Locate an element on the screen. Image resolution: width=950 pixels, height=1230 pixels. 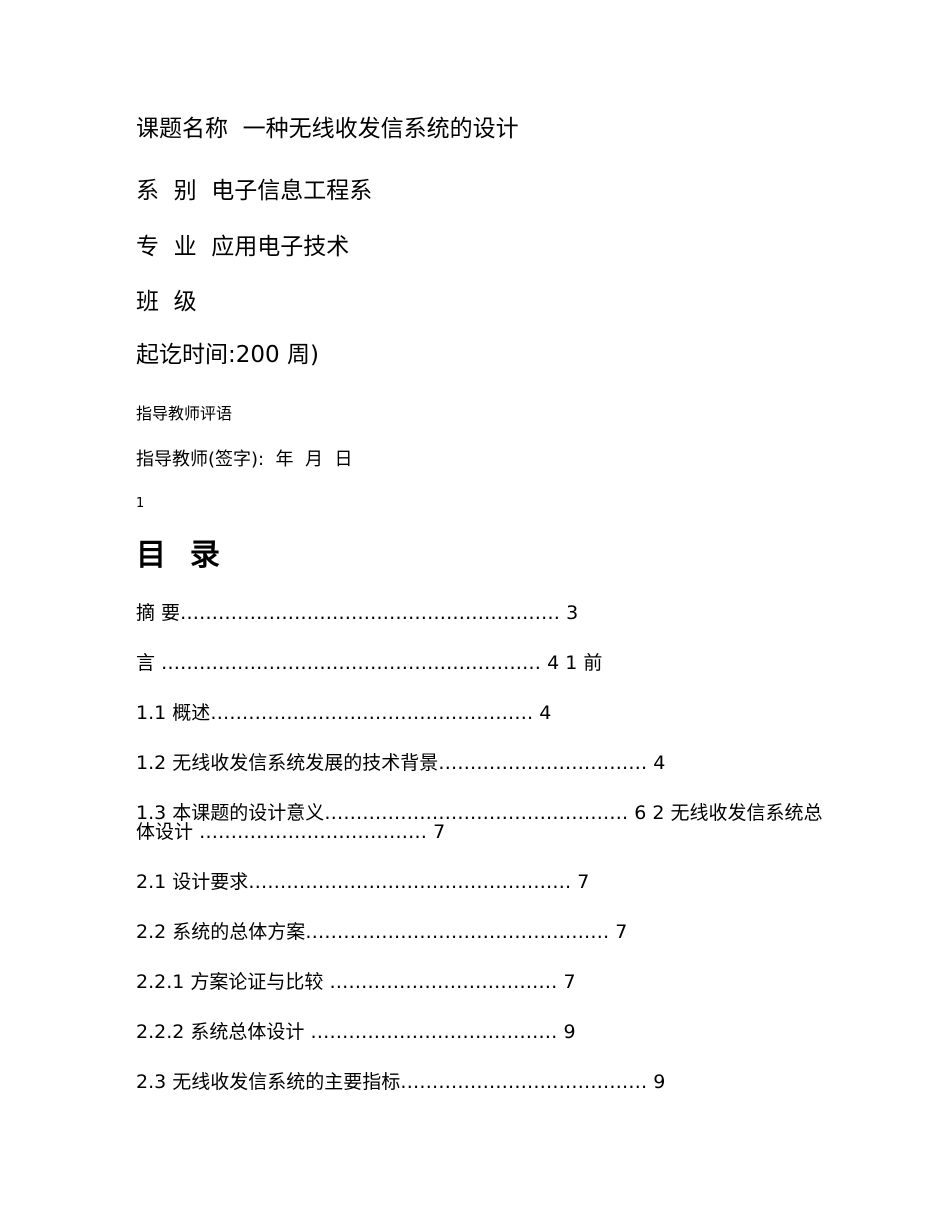
toc-entry: 2.1 设计要求…………………………………………… 7 is located at coordinates (363, 882).